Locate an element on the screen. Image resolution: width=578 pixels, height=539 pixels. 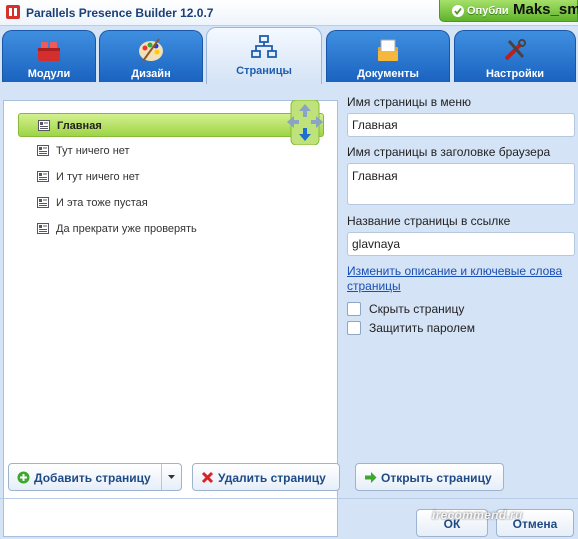
browser-title-label: Имя страницы в заголовке браузера is located at coordinates (449, 152).